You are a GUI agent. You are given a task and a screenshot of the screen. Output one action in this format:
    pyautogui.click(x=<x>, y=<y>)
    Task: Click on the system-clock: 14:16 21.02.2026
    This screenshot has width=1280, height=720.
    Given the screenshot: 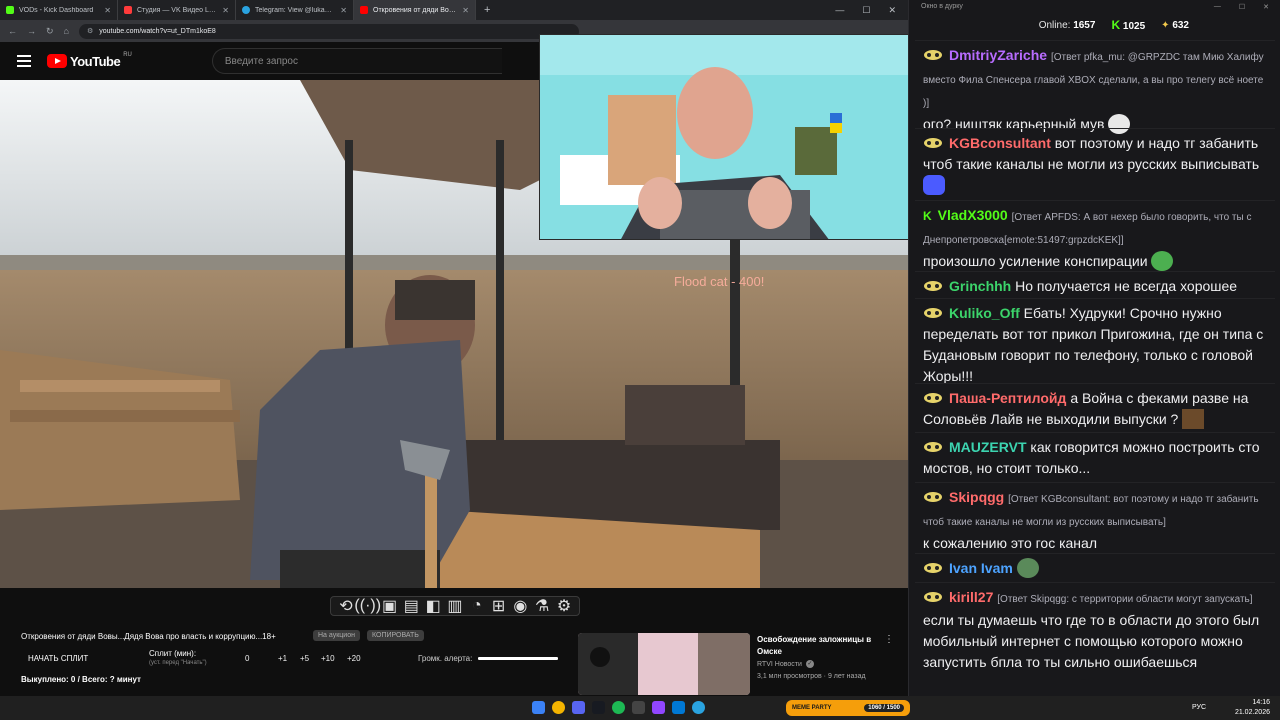 What is the action you would take?
    pyautogui.click(x=1252, y=708)
    